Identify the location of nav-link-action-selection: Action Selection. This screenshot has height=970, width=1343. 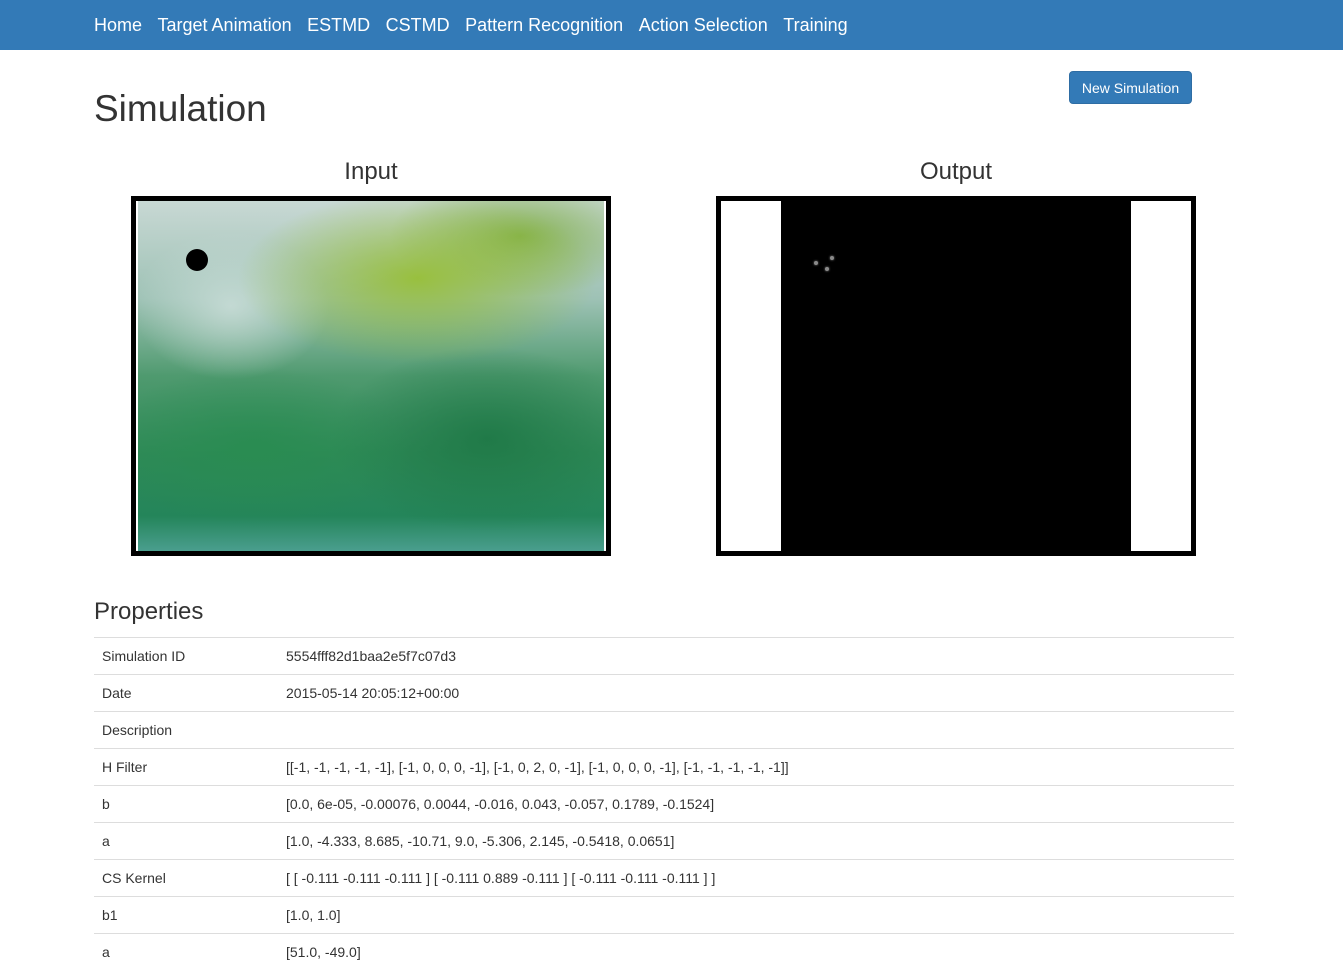
(703, 25).